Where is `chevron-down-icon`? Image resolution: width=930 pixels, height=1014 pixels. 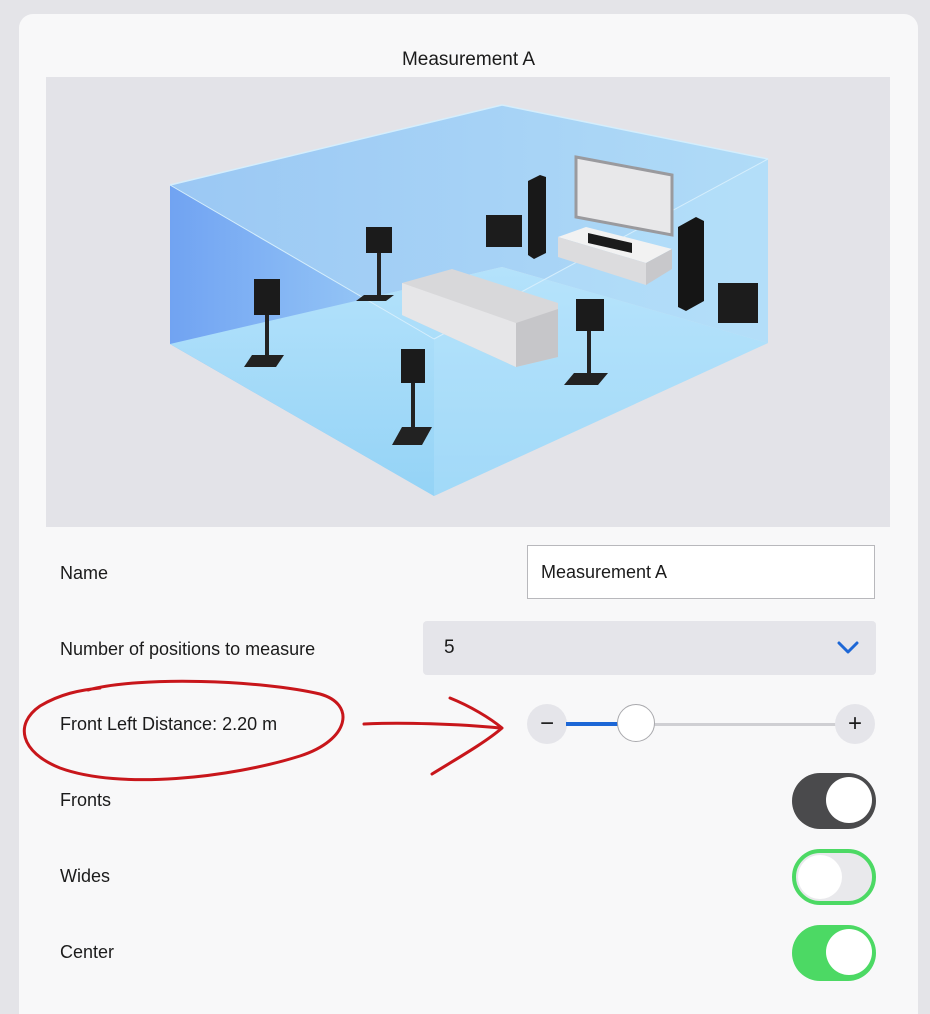
chevron-down-icon is located at coordinates (848, 649).